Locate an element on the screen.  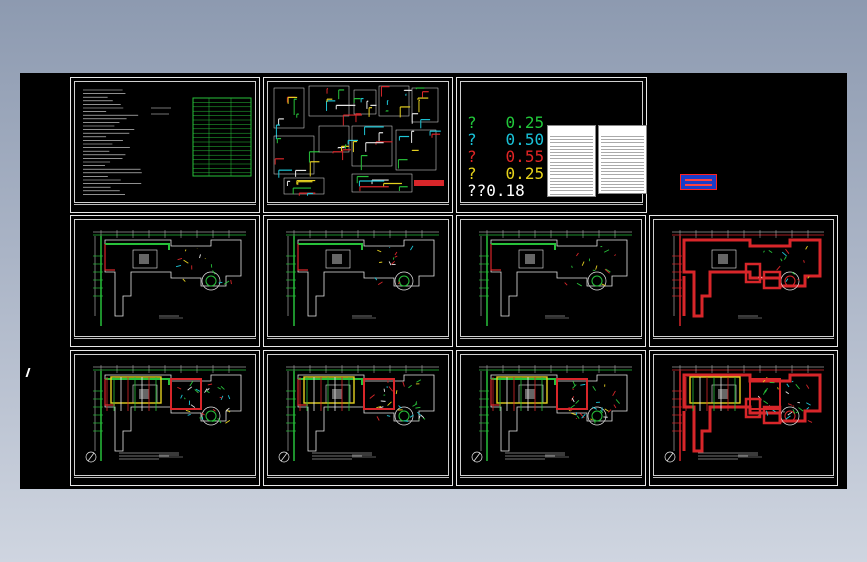
notes-drawing is located at coordinates (167, 142).